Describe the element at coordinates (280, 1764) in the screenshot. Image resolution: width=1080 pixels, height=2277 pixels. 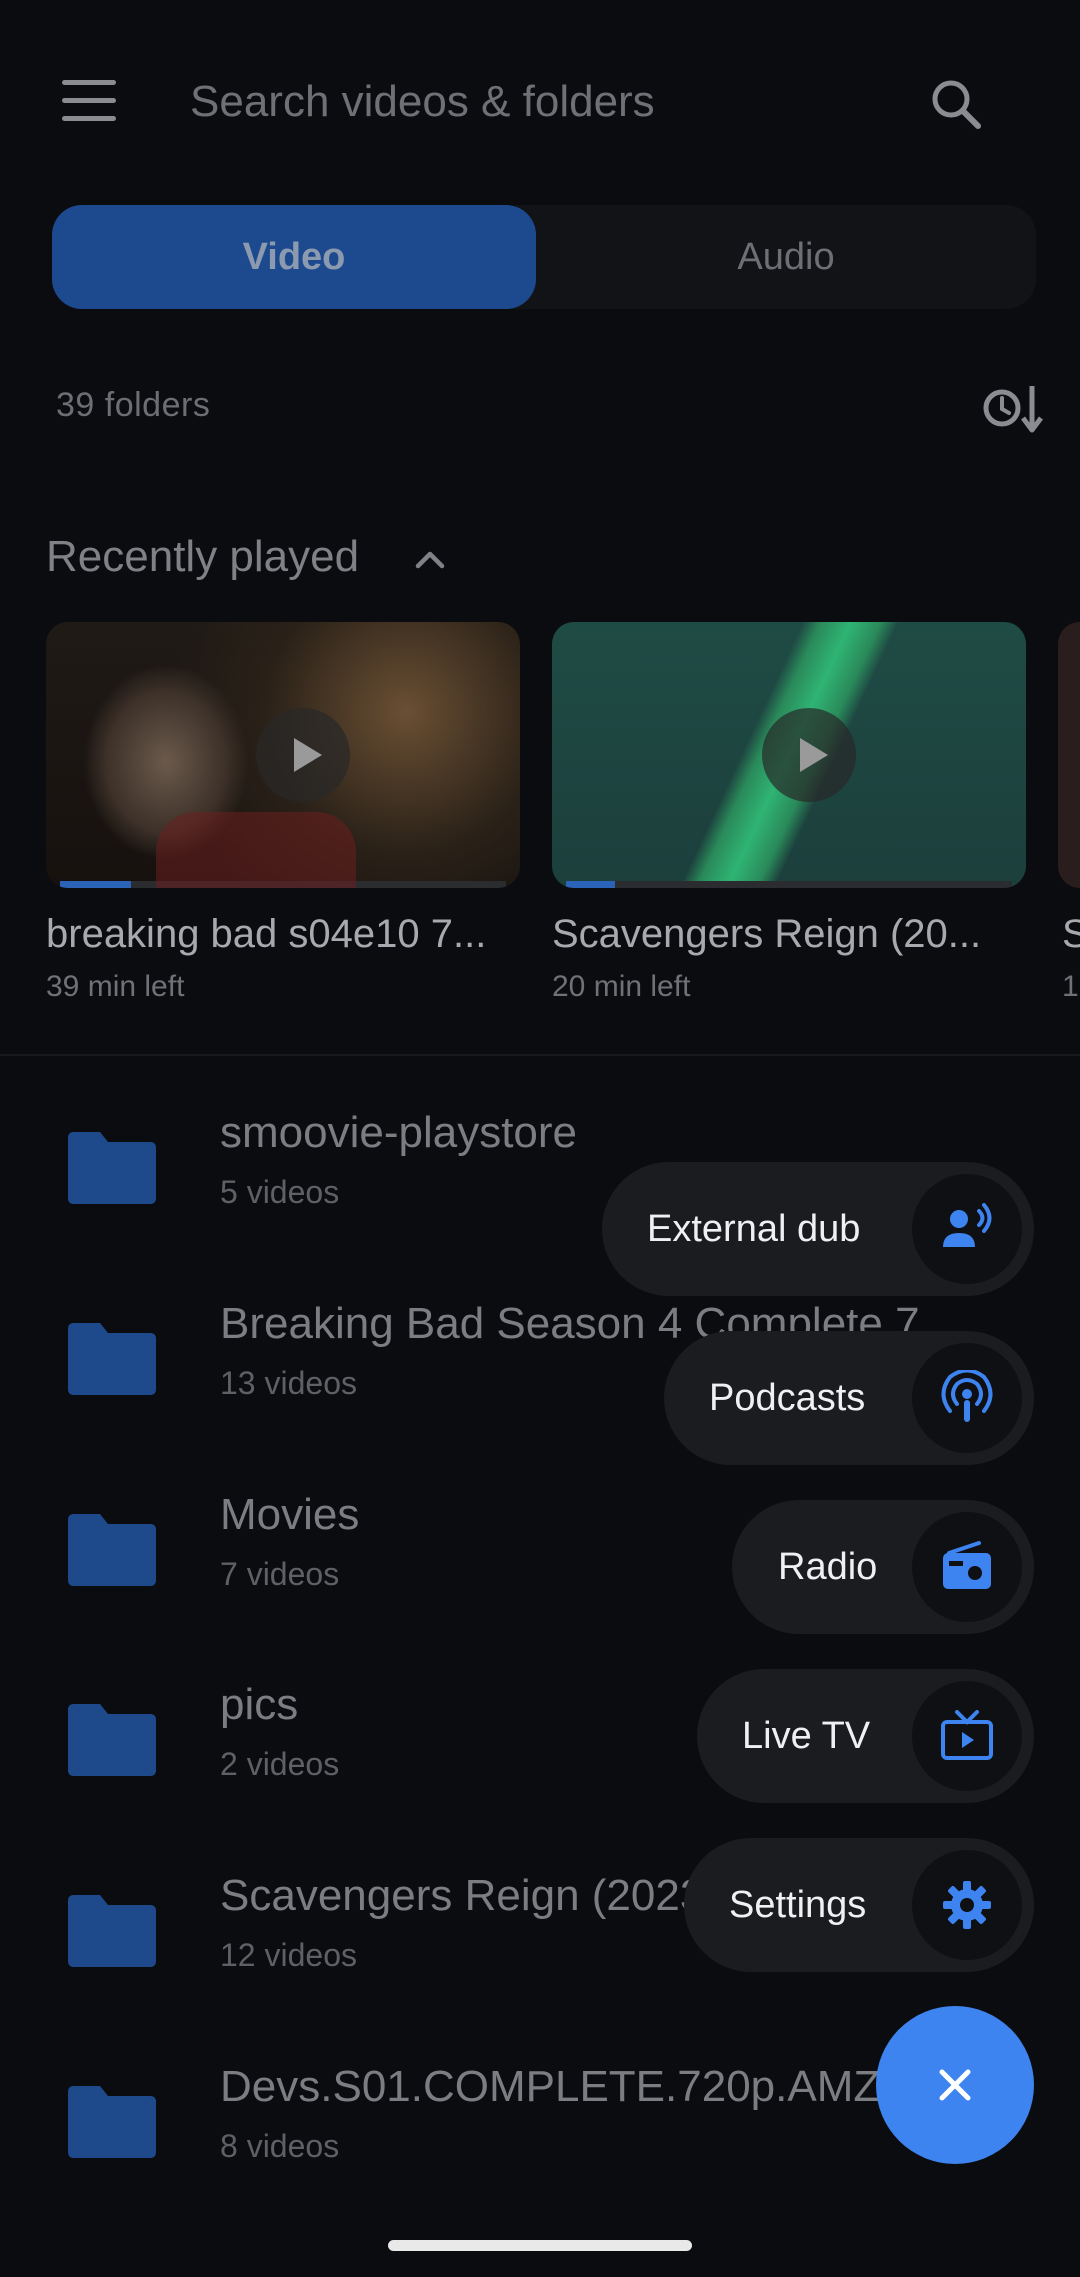
I see `folder-video-count: 2 videos` at that location.